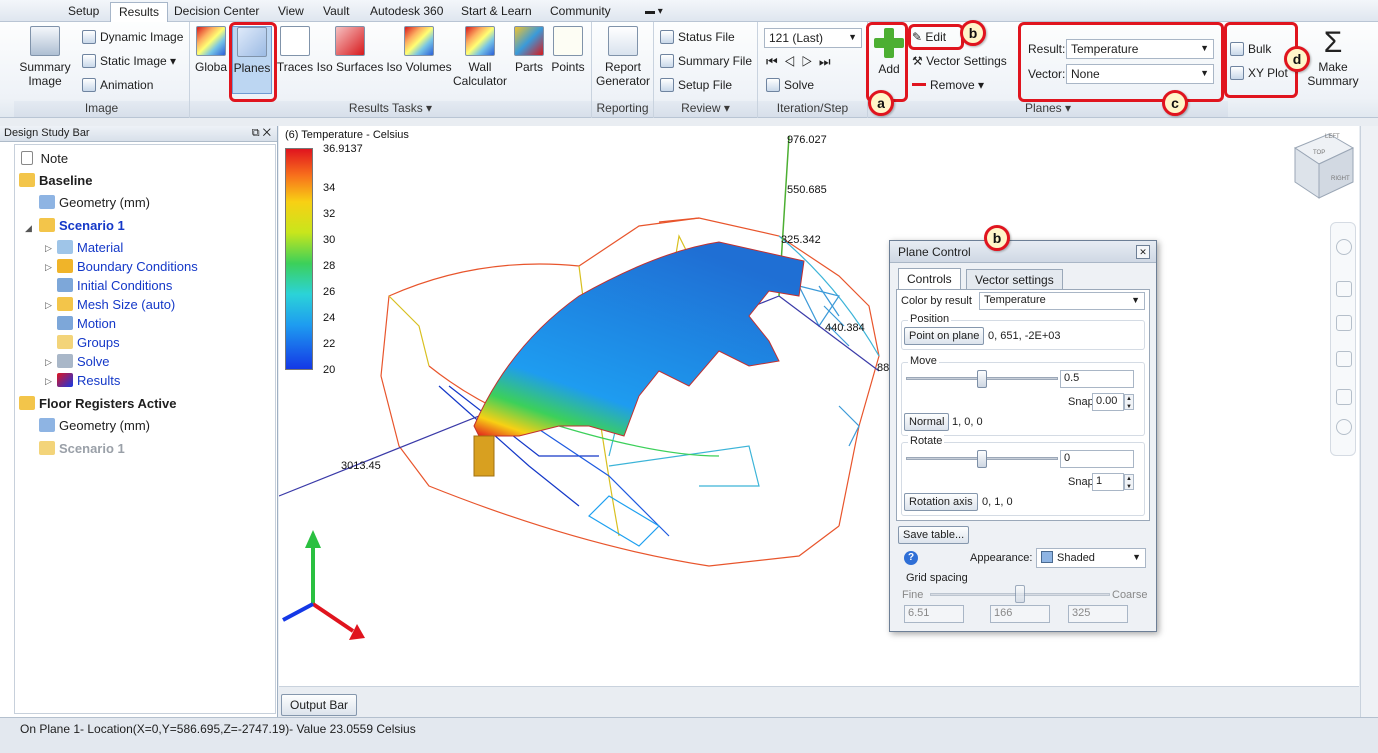 Image resolution: width=1378 pixels, height=753 pixels. Describe the element at coordinates (813, 38) in the screenshot. I see `iteration-select: 121 (Last) ▼` at that location.